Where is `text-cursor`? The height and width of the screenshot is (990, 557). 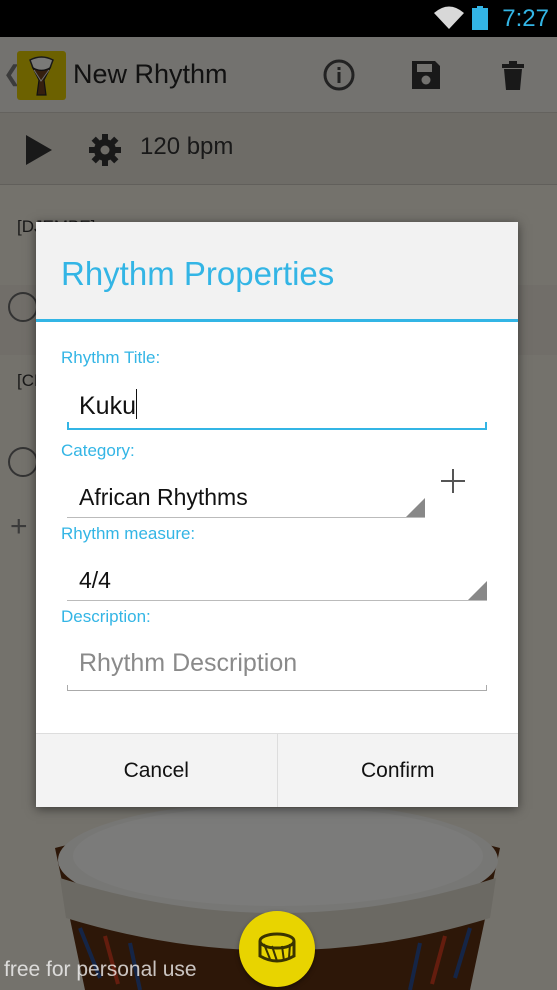
text-cursor is located at coordinates (136, 404).